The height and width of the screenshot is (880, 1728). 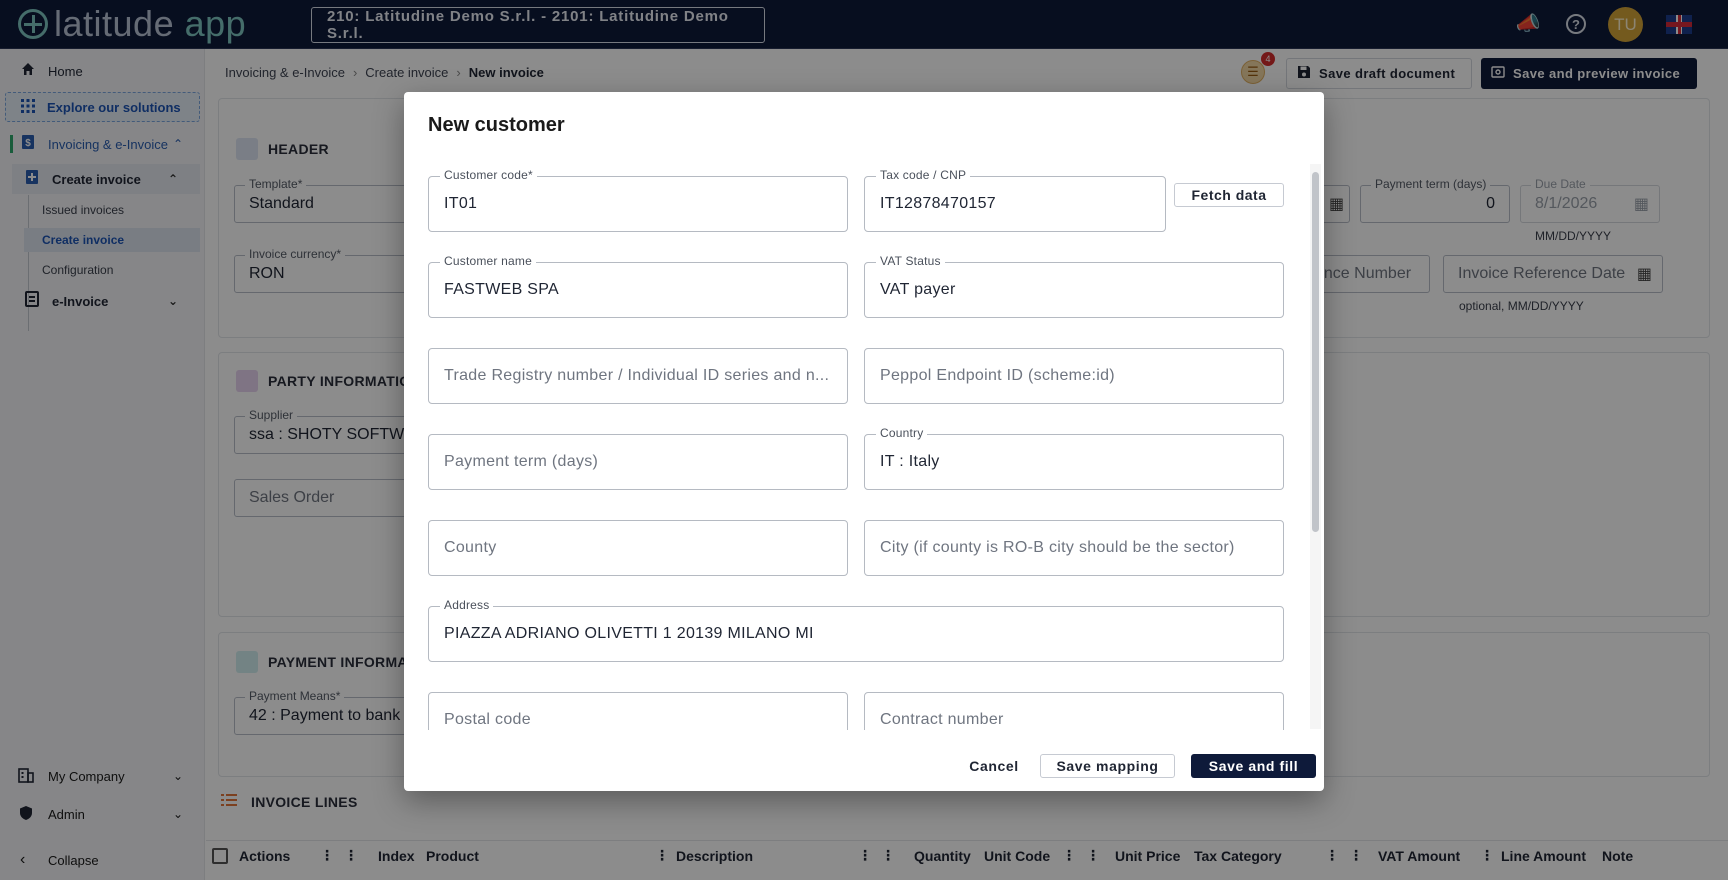 I want to click on dialog-title: New customer, so click(x=496, y=125).